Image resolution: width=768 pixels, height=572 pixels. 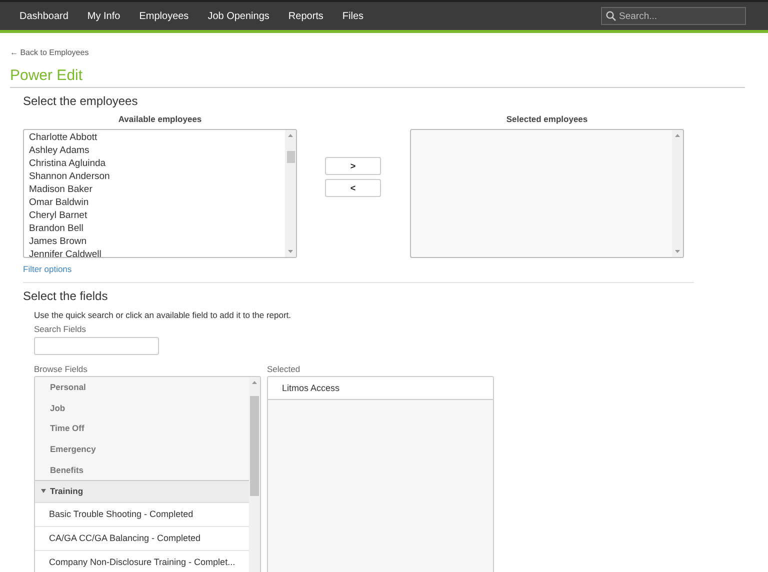 What do you see at coordinates (164, 16) in the screenshot?
I see `nav-link: Employees` at bounding box center [164, 16].